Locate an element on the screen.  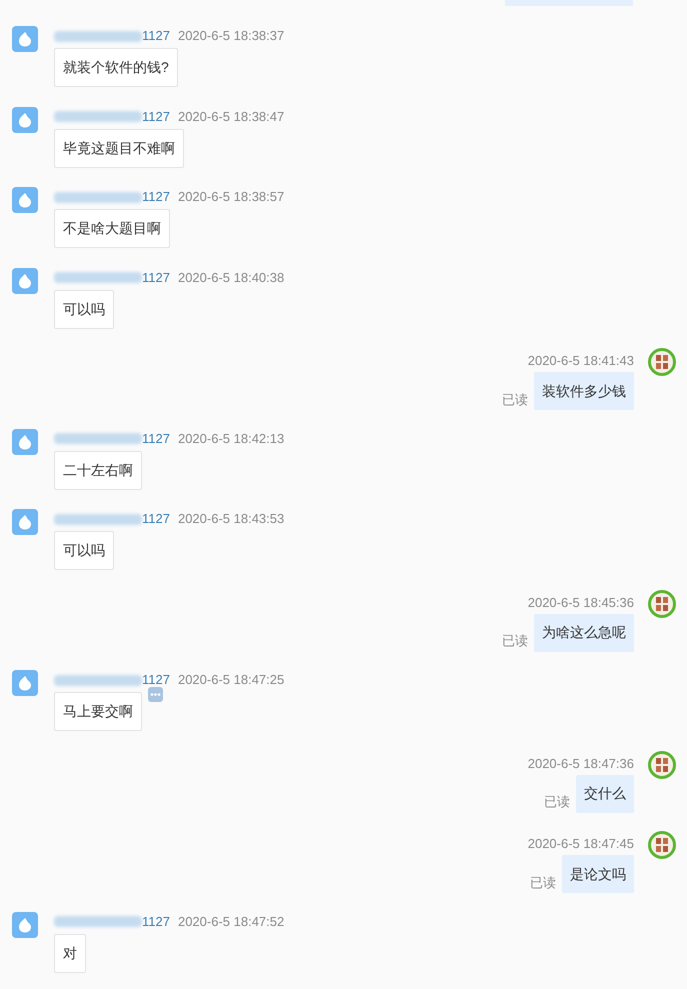
message-bubble: 为啥这么急呢 is located at coordinates (584, 633).